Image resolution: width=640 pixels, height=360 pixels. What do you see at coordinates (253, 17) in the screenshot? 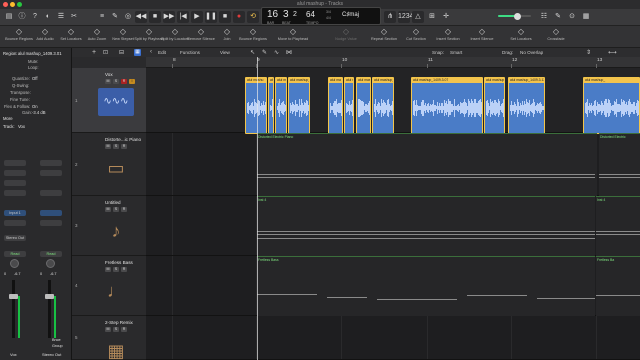
I see `cycle-icon: ⟲` at bounding box center [253, 17].